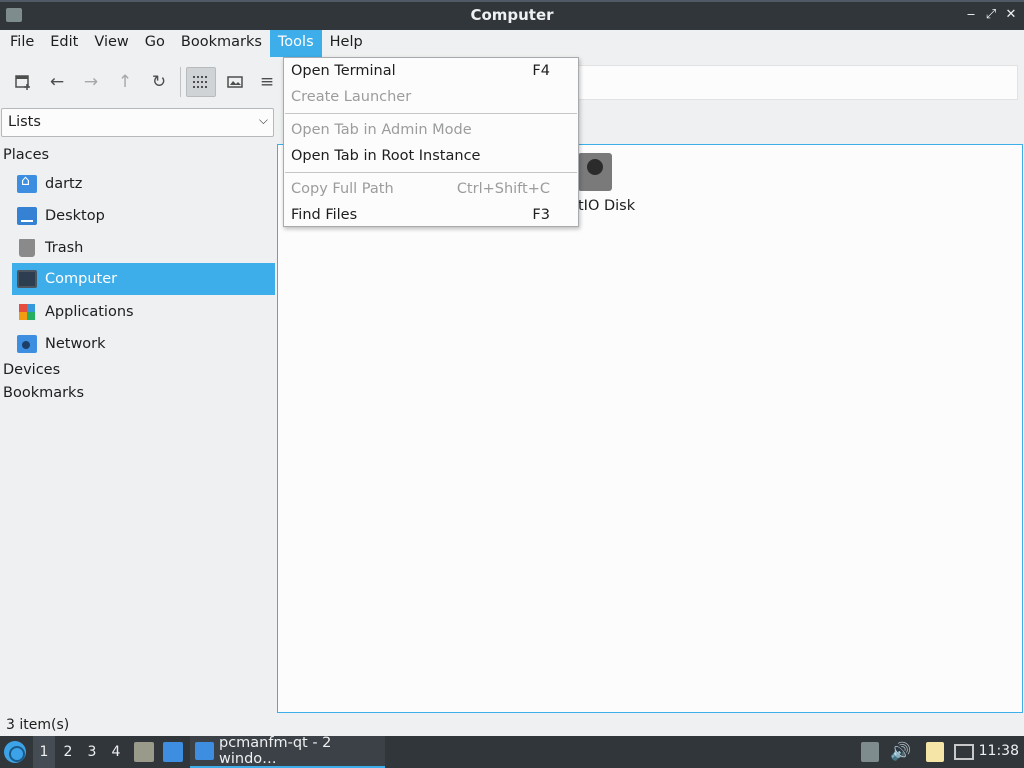 The image size is (1024, 768). Describe the element at coordinates (386, 156) in the screenshot. I see `menu-item-label: Open Tab in Root Instance` at that location.